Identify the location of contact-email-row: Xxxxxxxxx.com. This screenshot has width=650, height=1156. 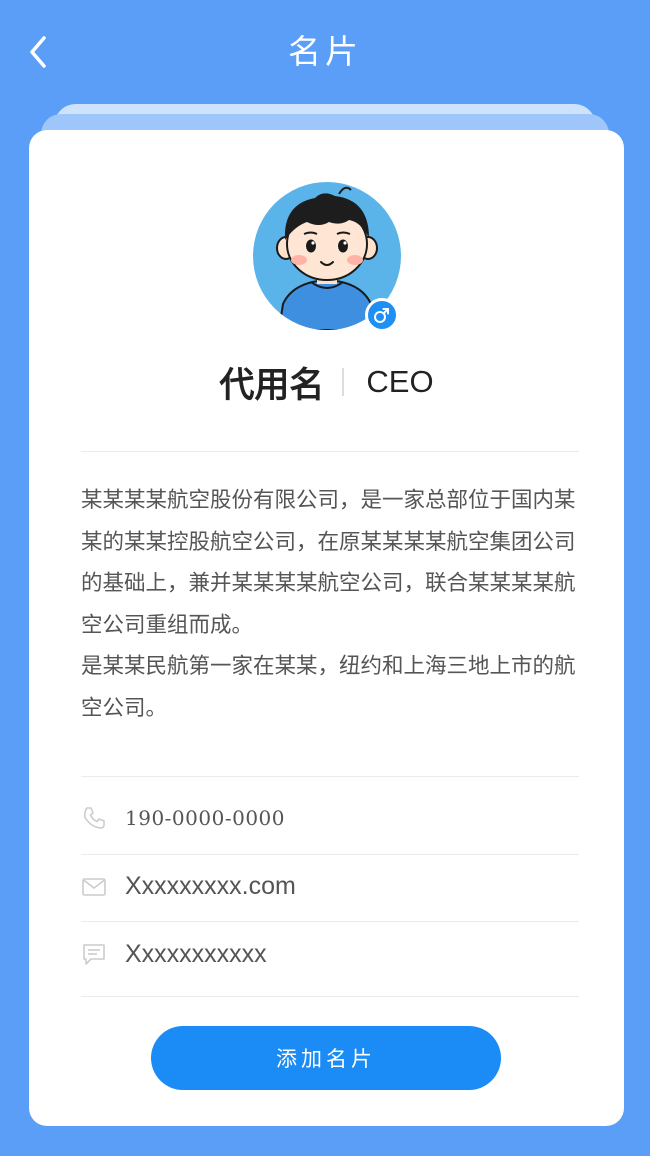
(330, 886).